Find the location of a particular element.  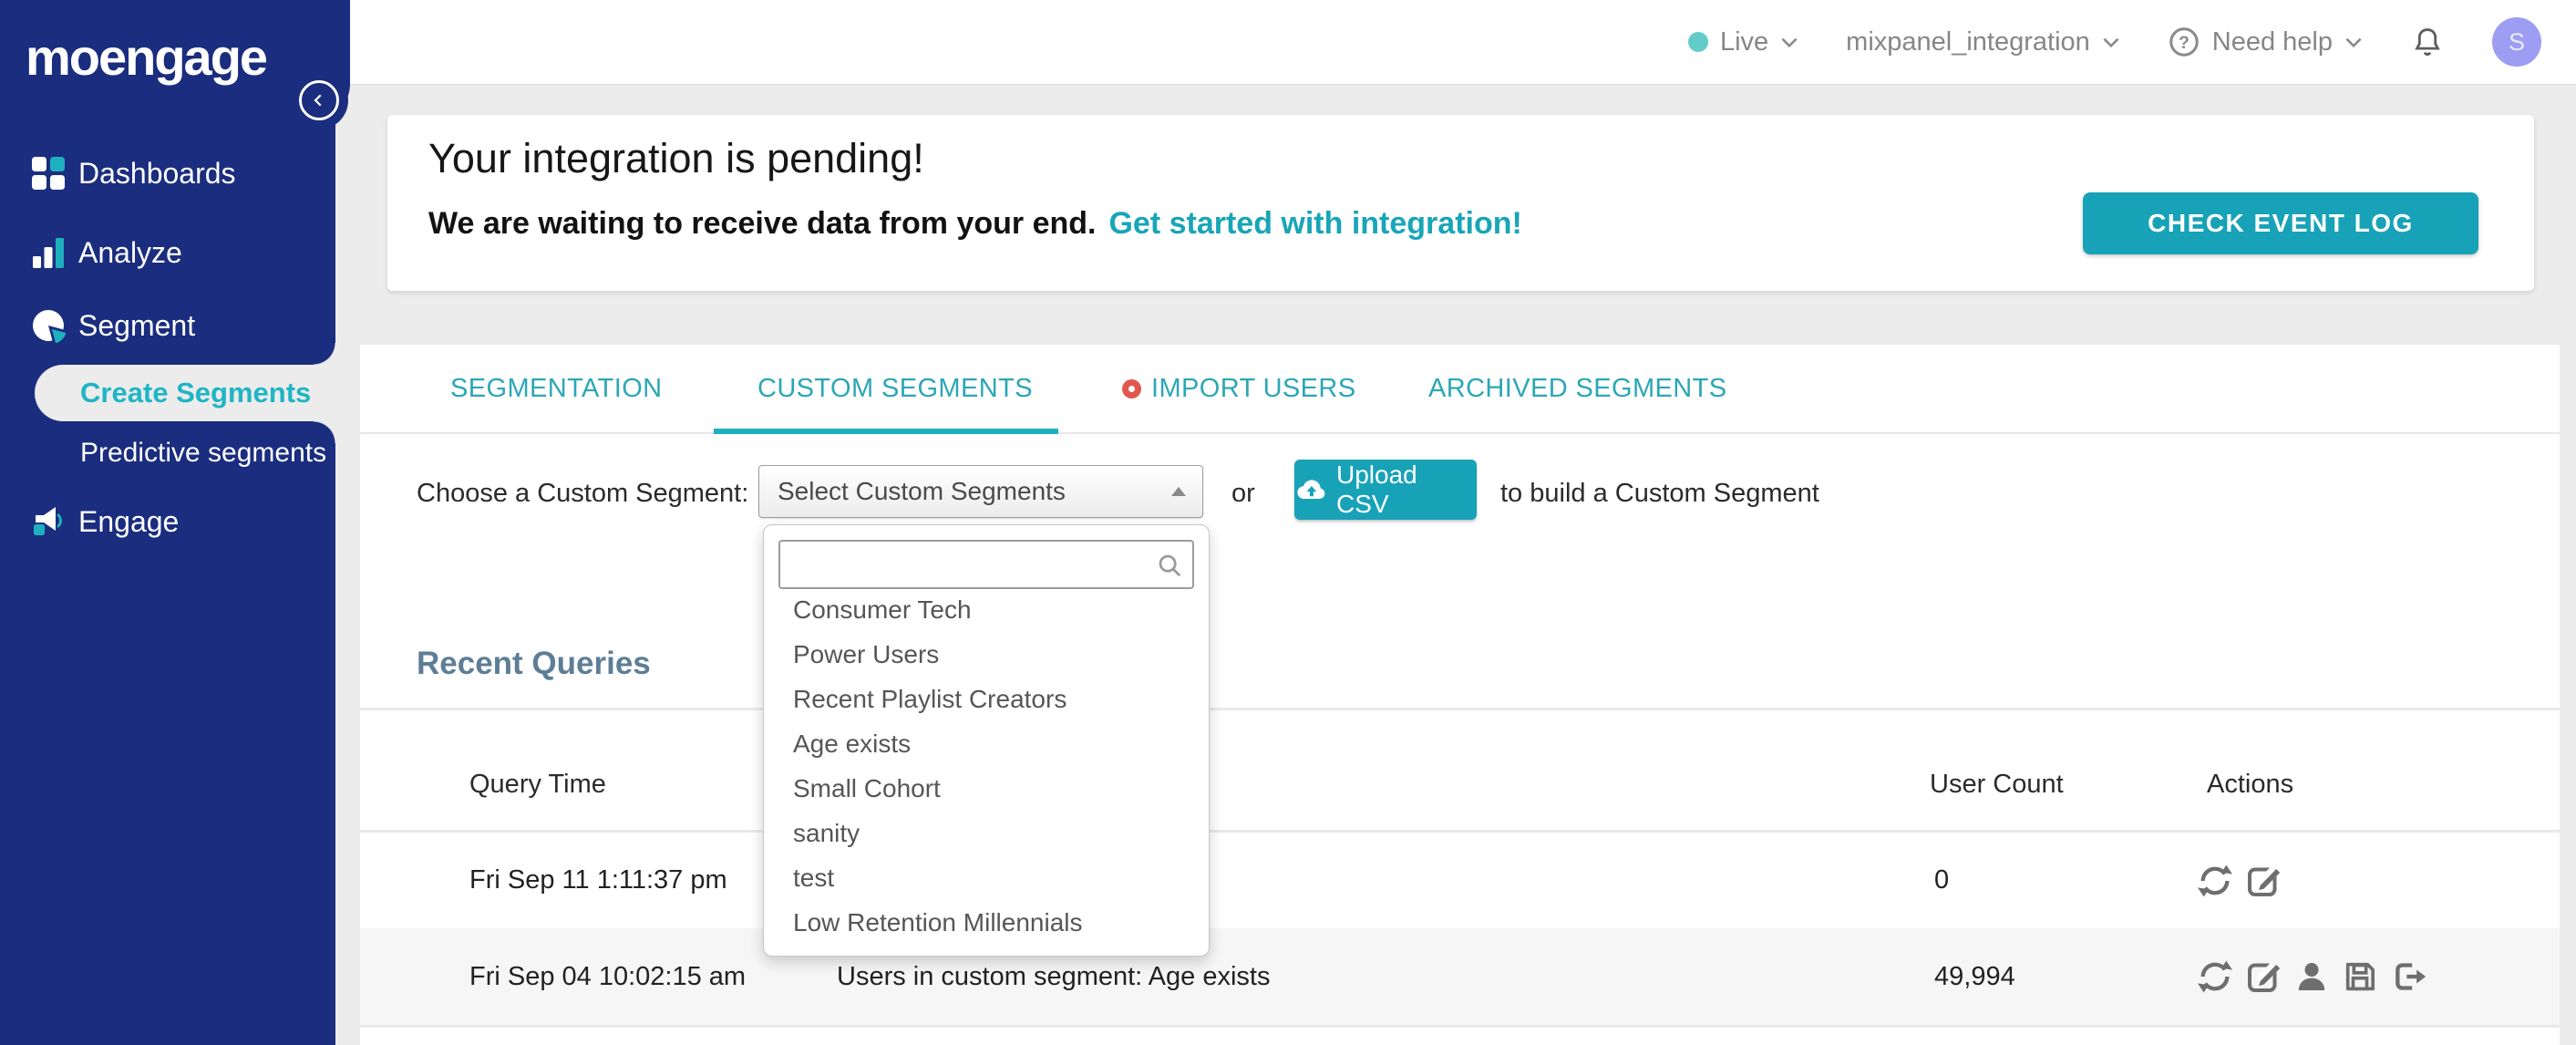

column-header-user-count: User Count is located at coordinates (1997, 784).